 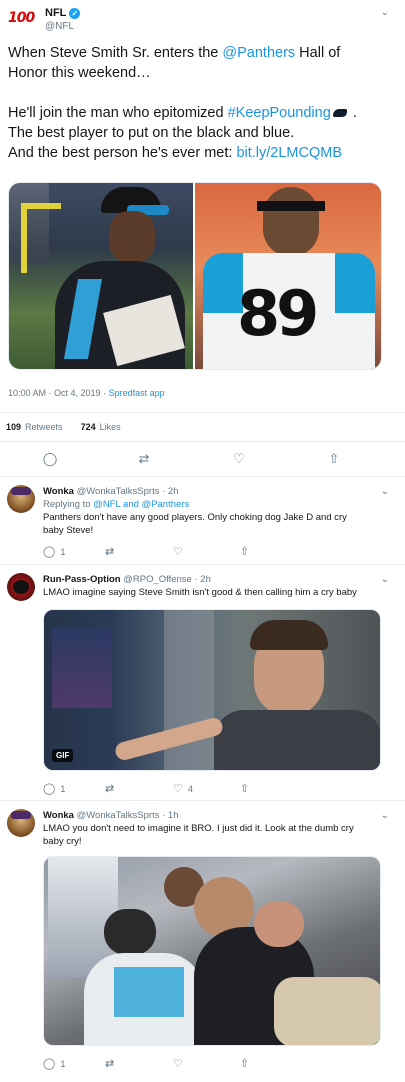 I want to click on retweets-count: 109, so click(x=14, y=427).